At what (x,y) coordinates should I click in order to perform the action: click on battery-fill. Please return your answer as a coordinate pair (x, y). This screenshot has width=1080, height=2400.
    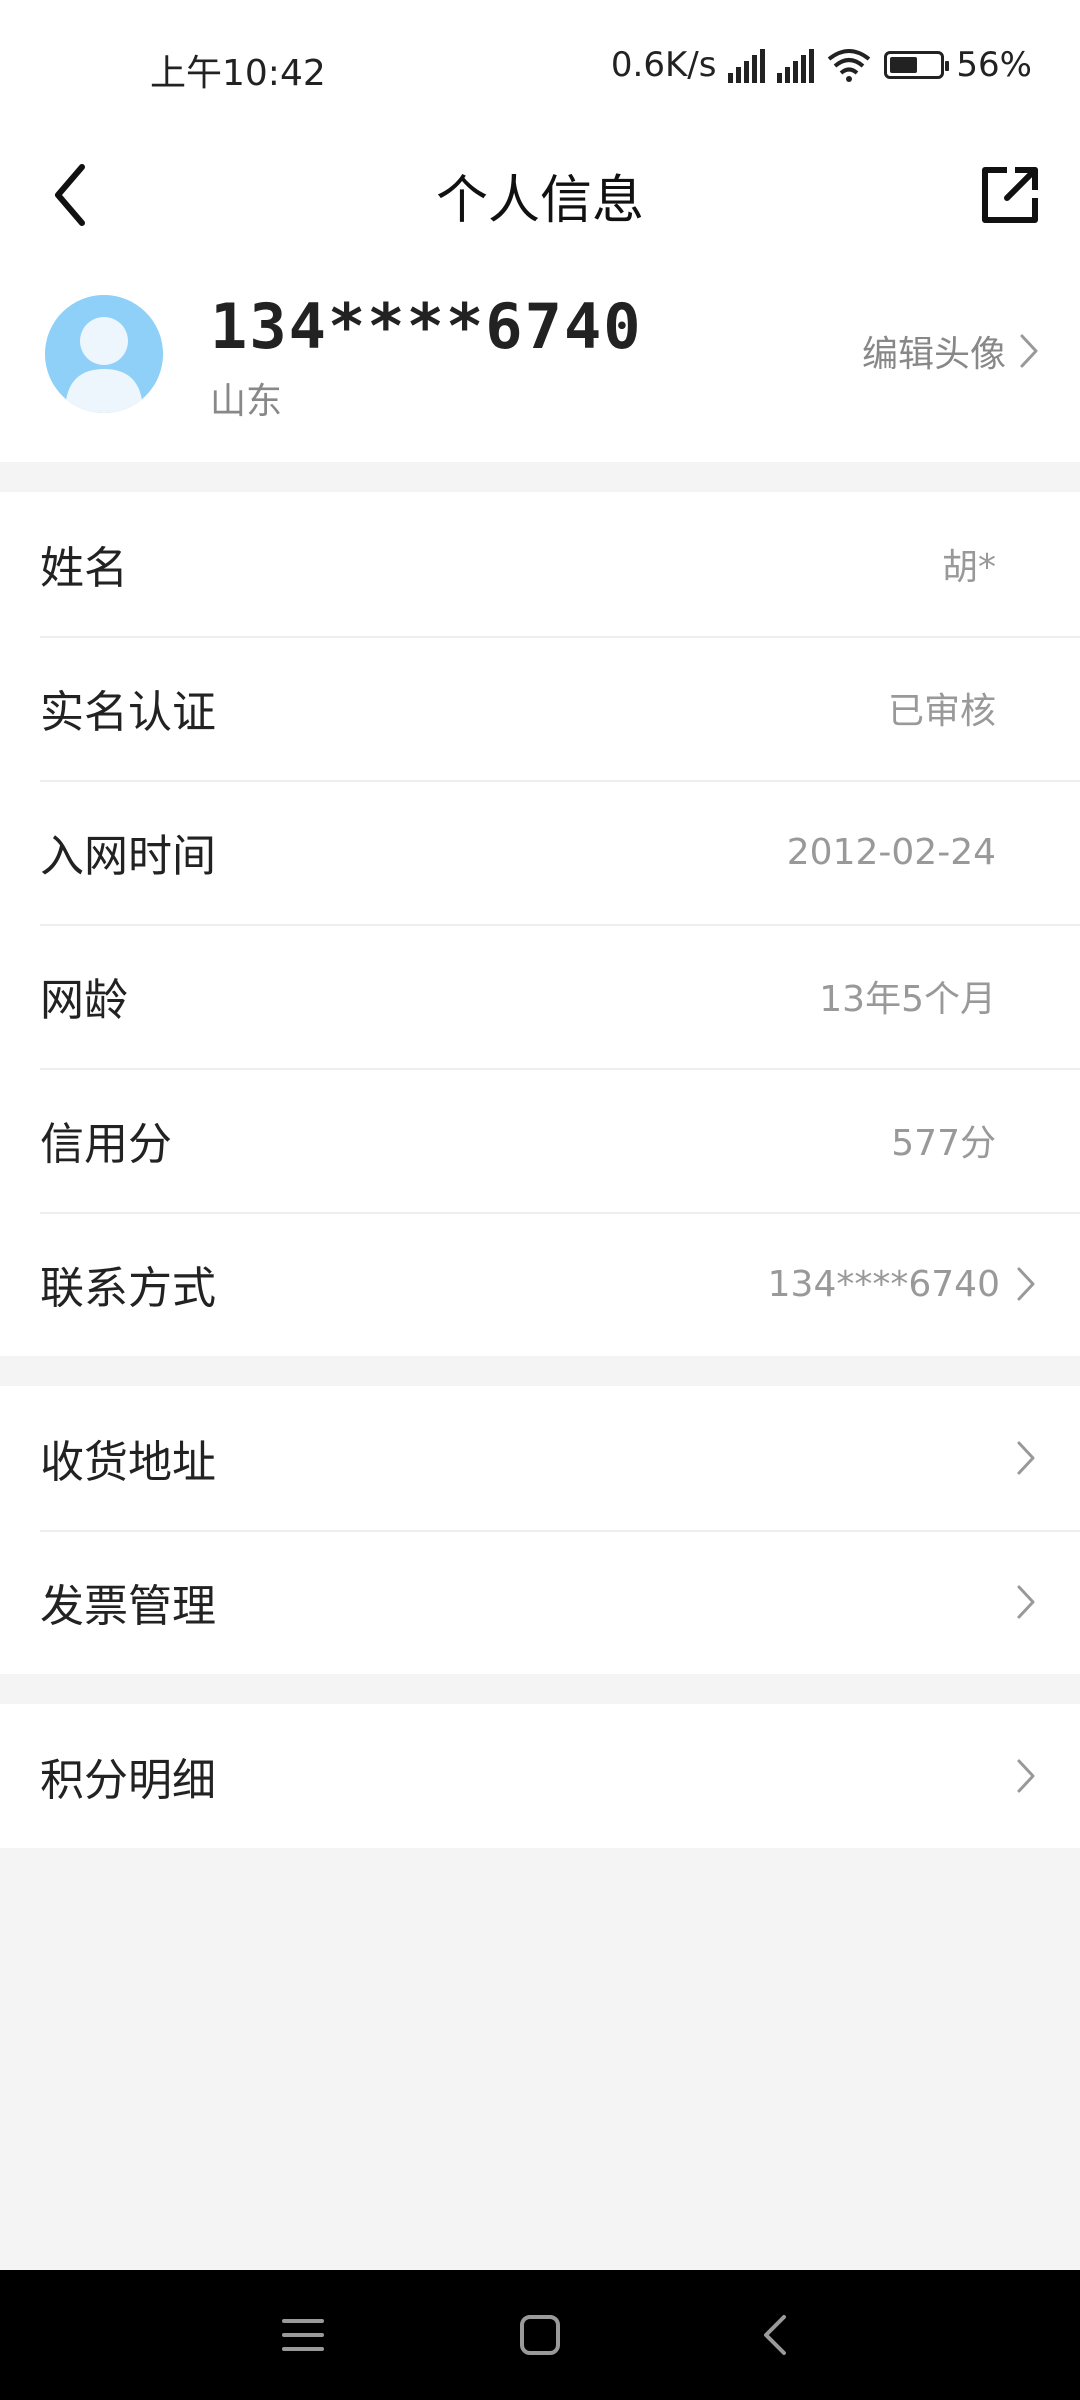
    Looking at the image, I should click on (904, 65).